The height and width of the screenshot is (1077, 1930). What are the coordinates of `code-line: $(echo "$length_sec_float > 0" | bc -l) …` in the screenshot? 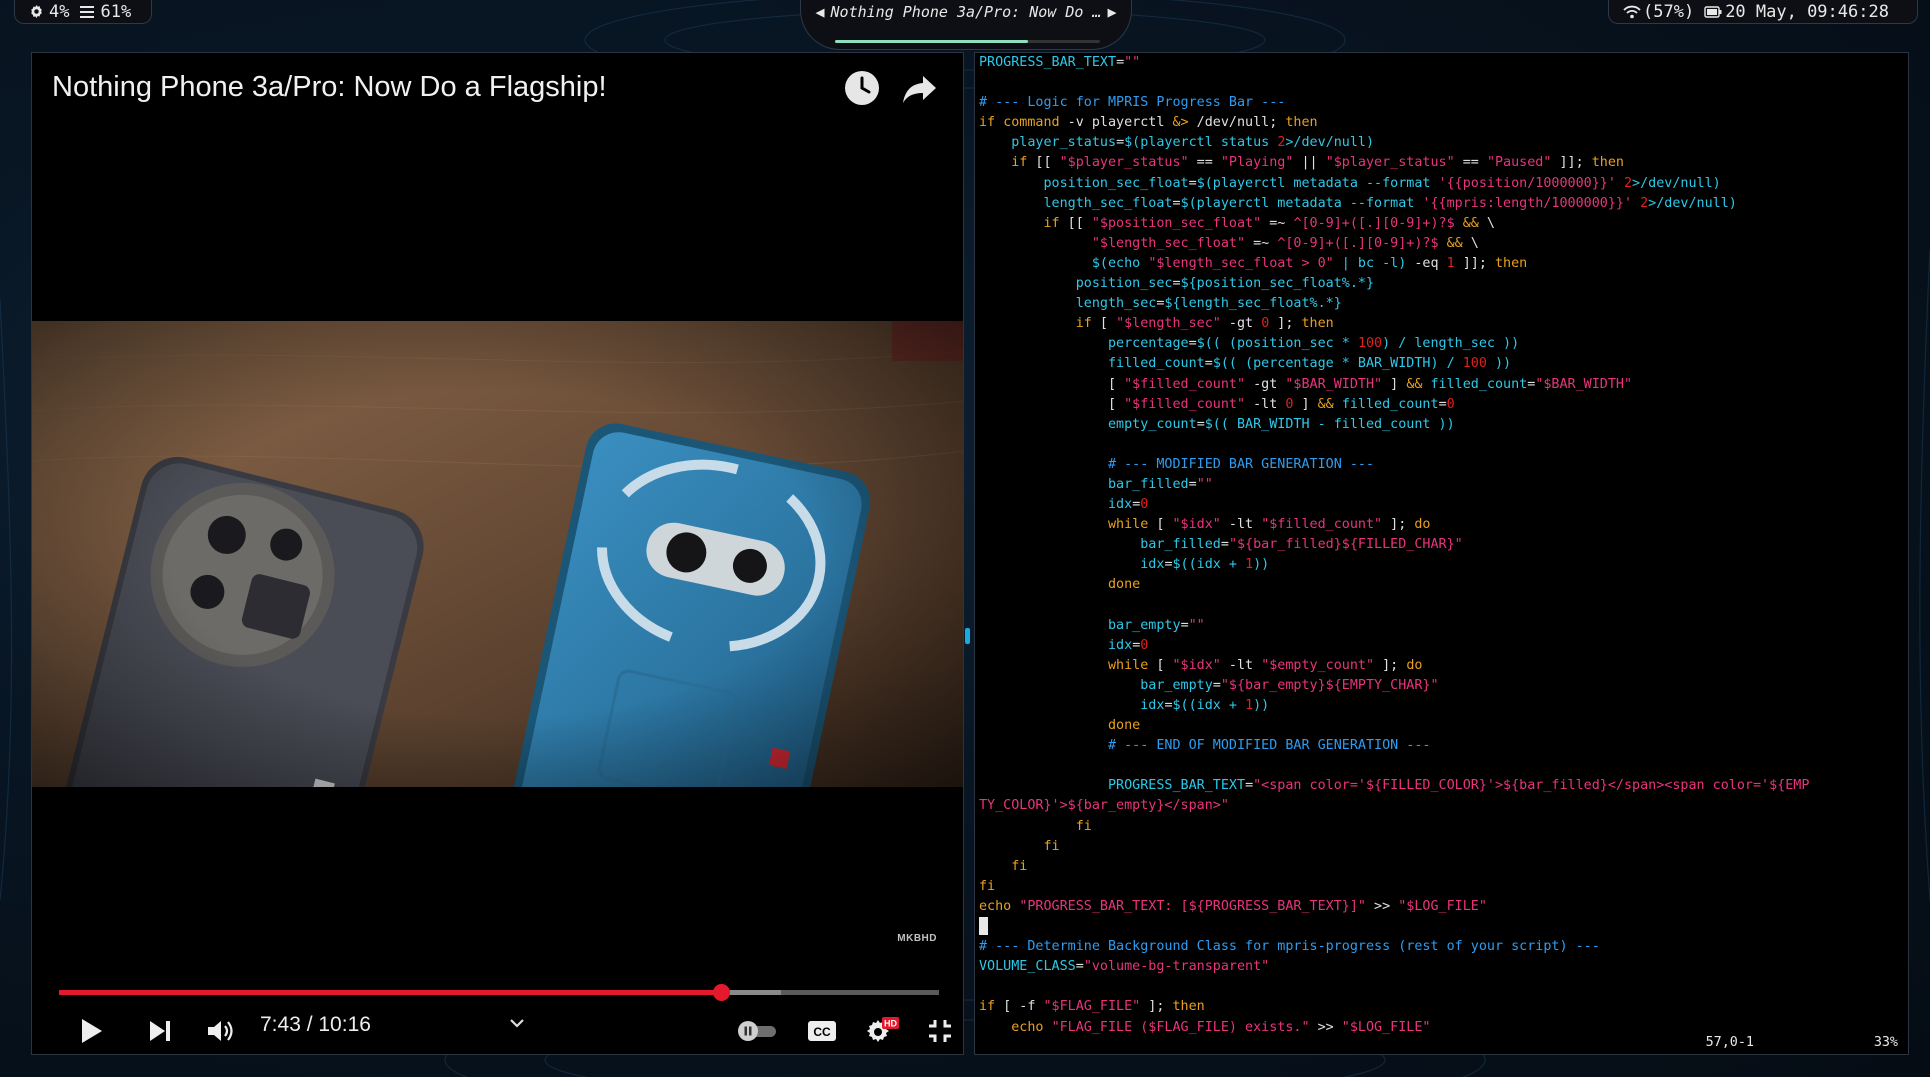 It's located at (1441, 264).